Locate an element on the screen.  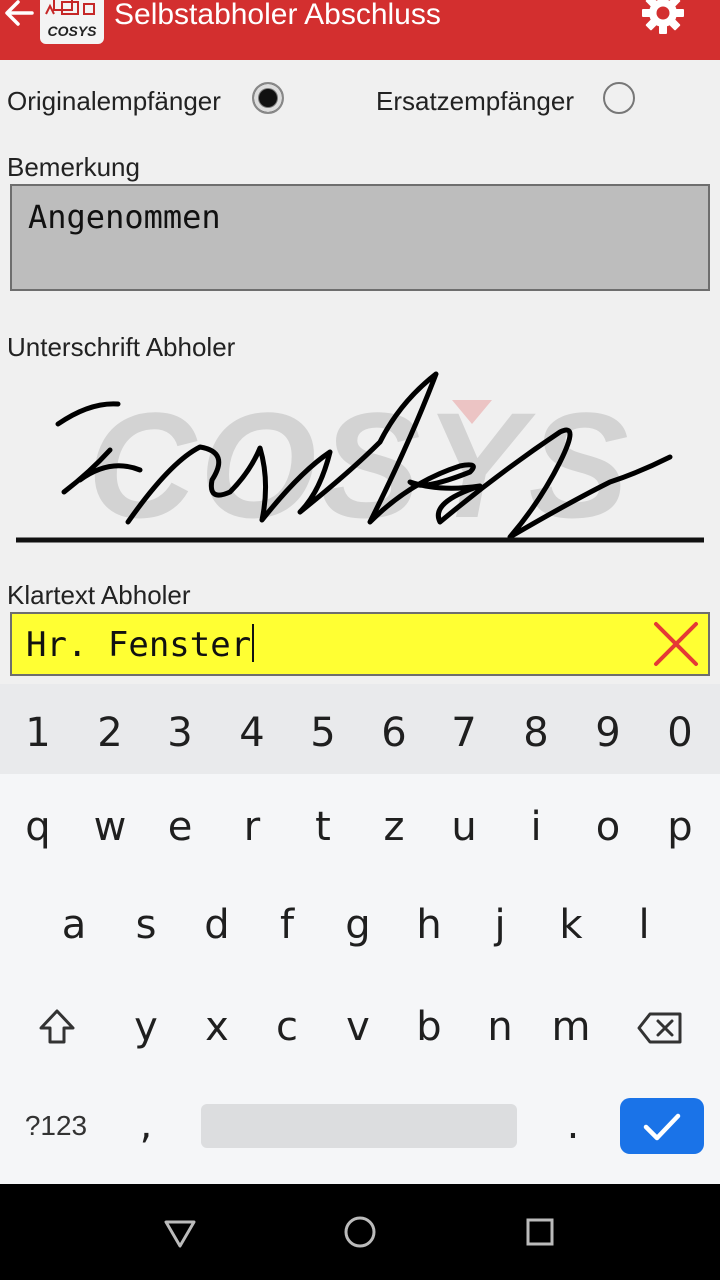
clear-x-icon is located at coordinates (676, 644).